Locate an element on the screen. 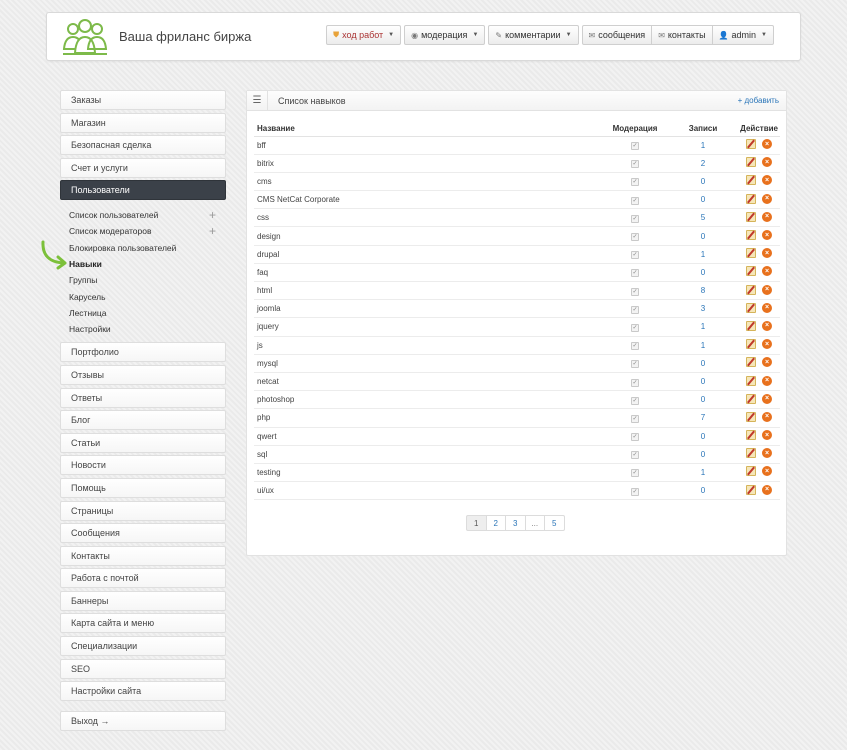 The image size is (847, 750). menu-icon: ☰ is located at coordinates (257, 100).